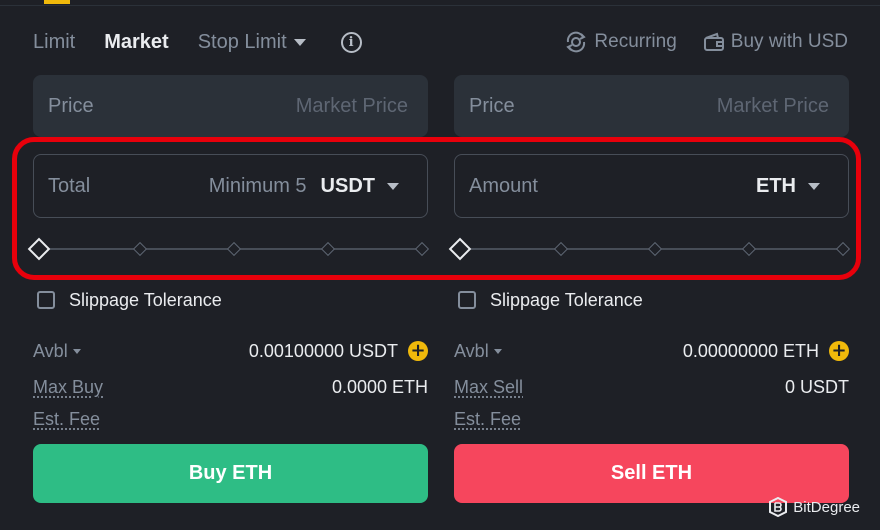 The image size is (880, 530). What do you see at coordinates (635, 41) in the screenshot?
I see `recurring-label: Recurring` at bounding box center [635, 41].